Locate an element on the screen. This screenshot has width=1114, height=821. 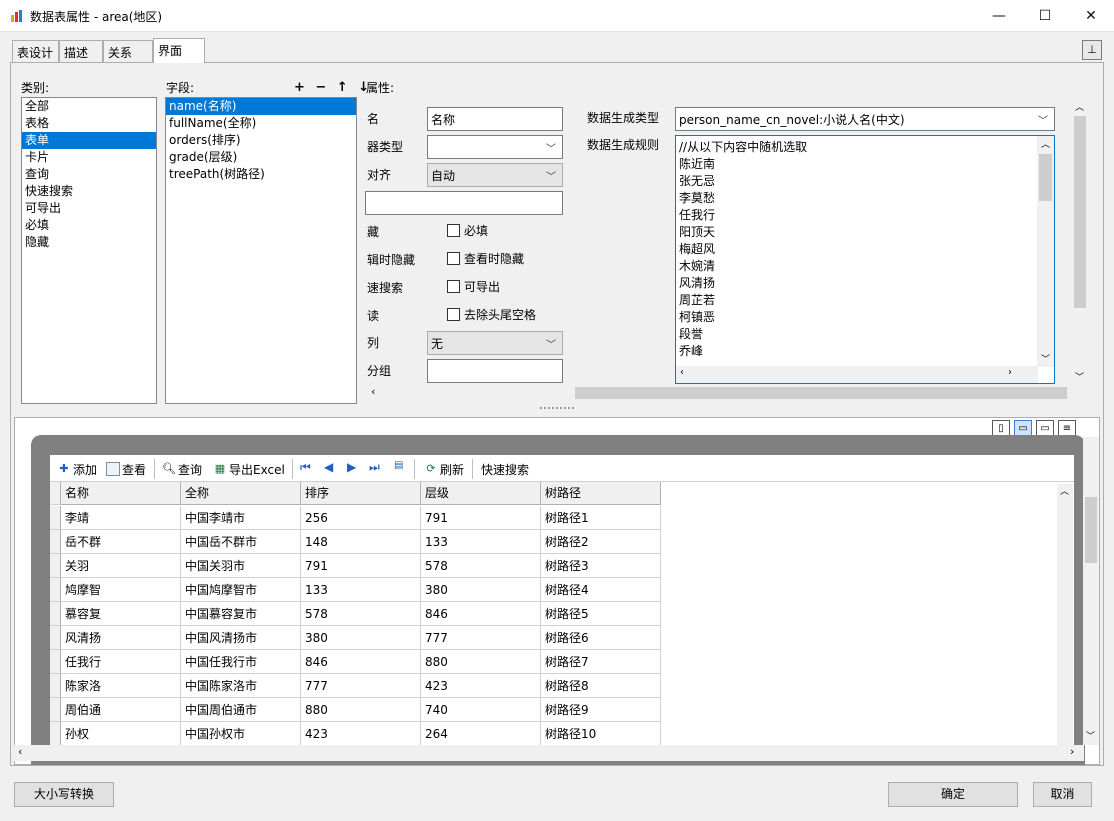
last-page-icon: ⏭ is located at coordinates (374, 467).